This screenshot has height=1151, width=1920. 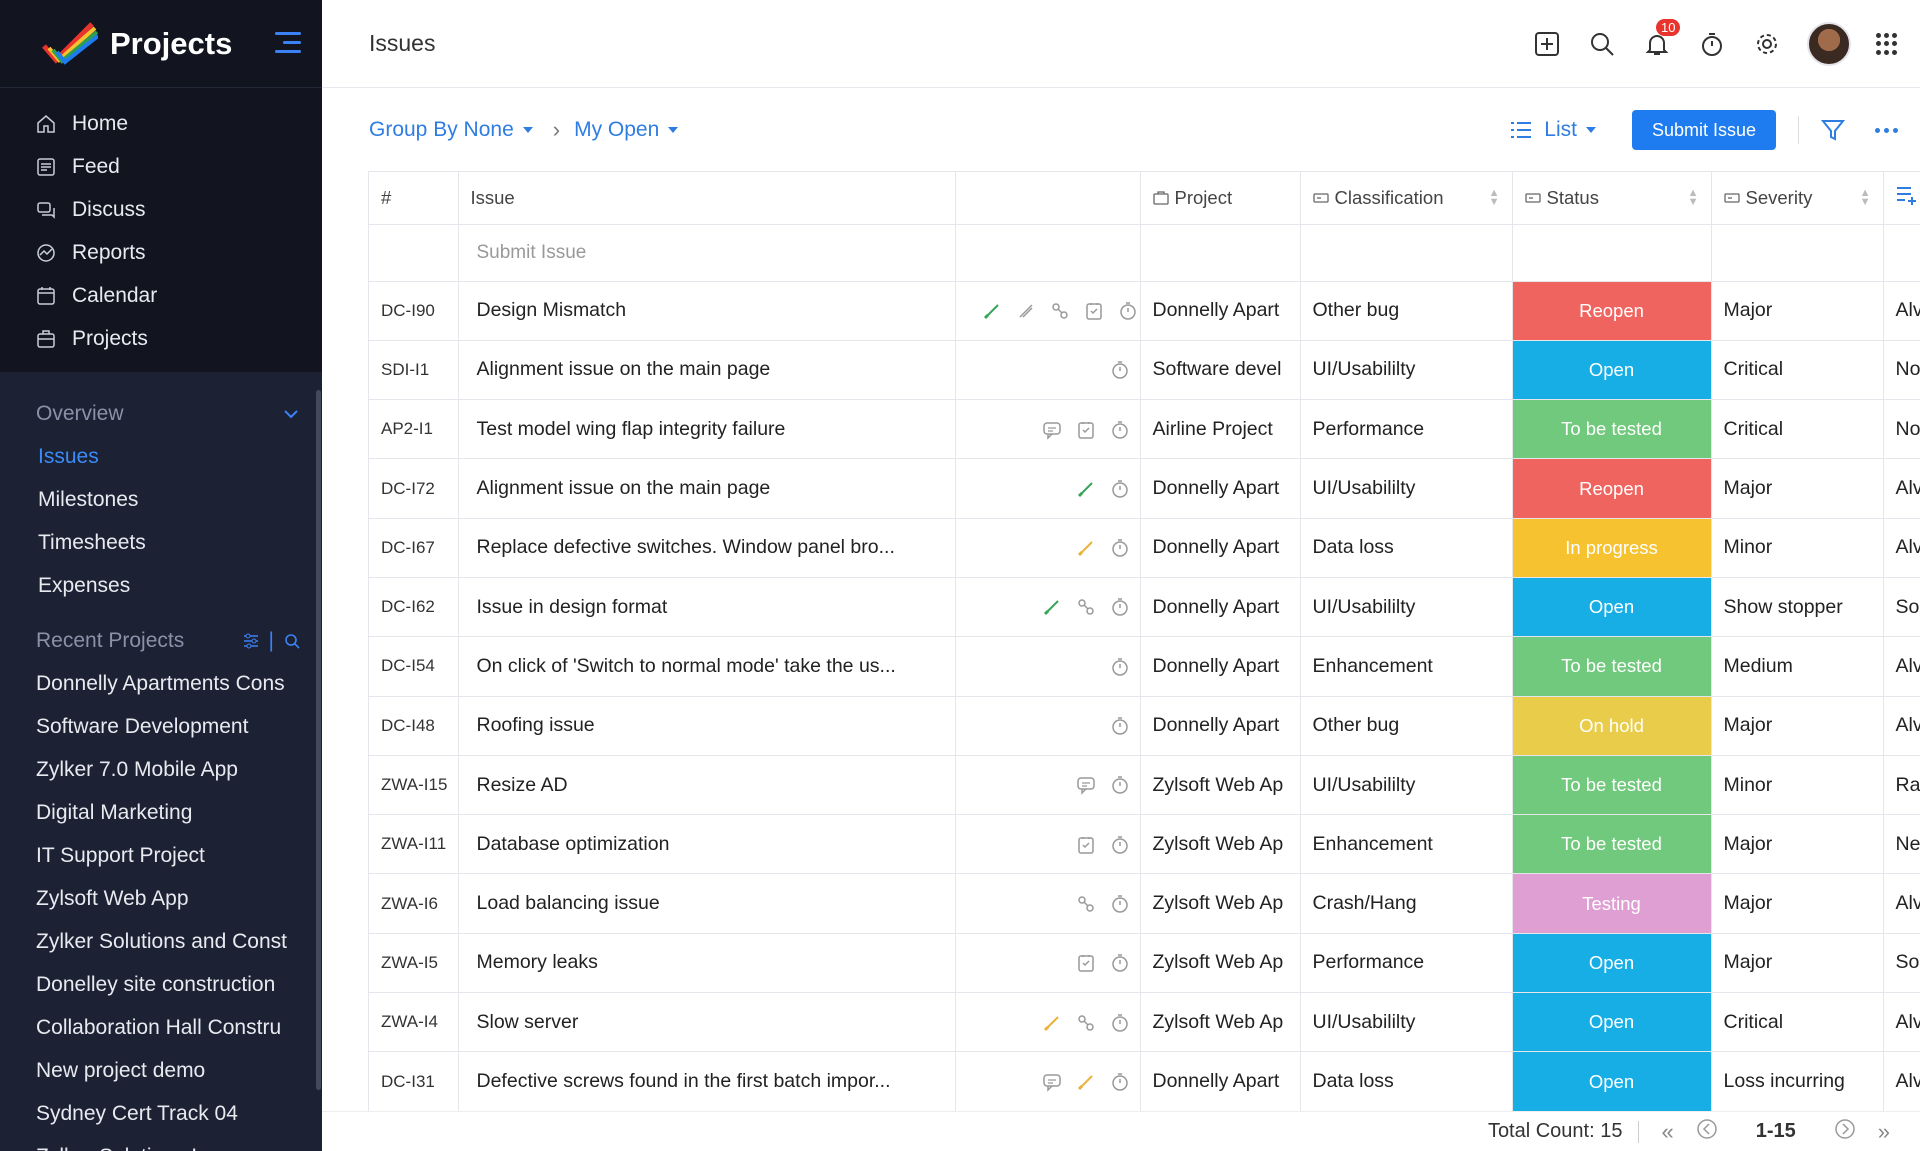 What do you see at coordinates (707, 903) in the screenshot?
I see `issue-title: Load balancing issue` at bounding box center [707, 903].